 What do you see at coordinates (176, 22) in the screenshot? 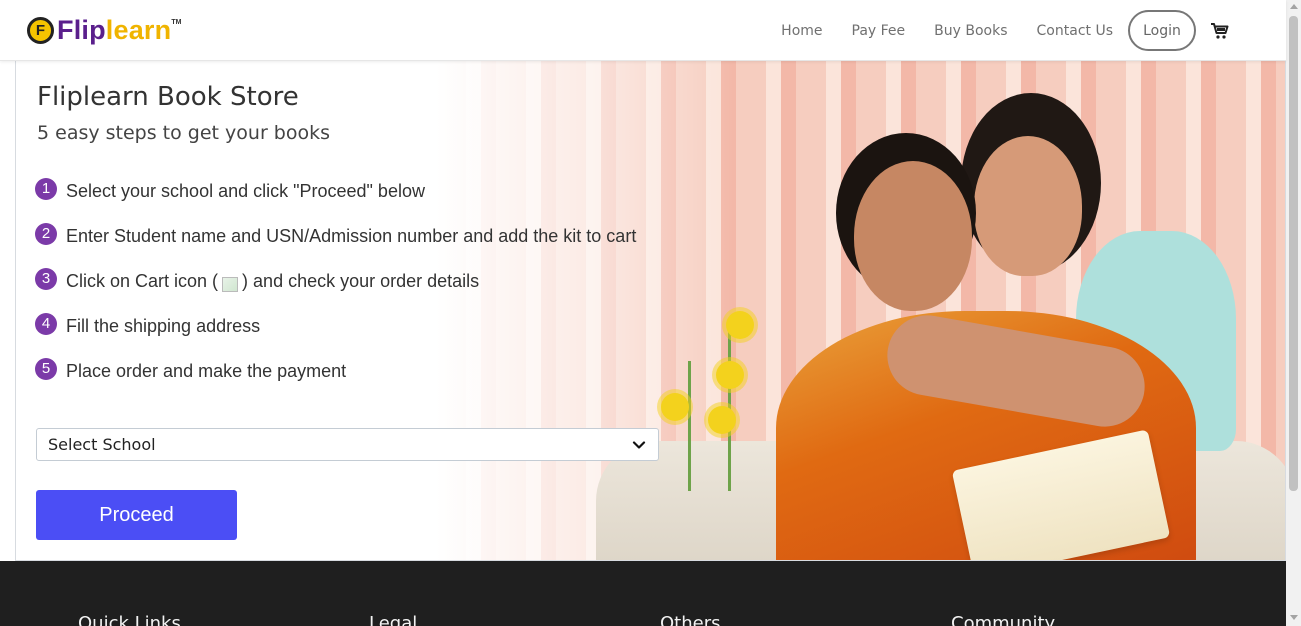
I see `logo-trademark: TM` at bounding box center [176, 22].